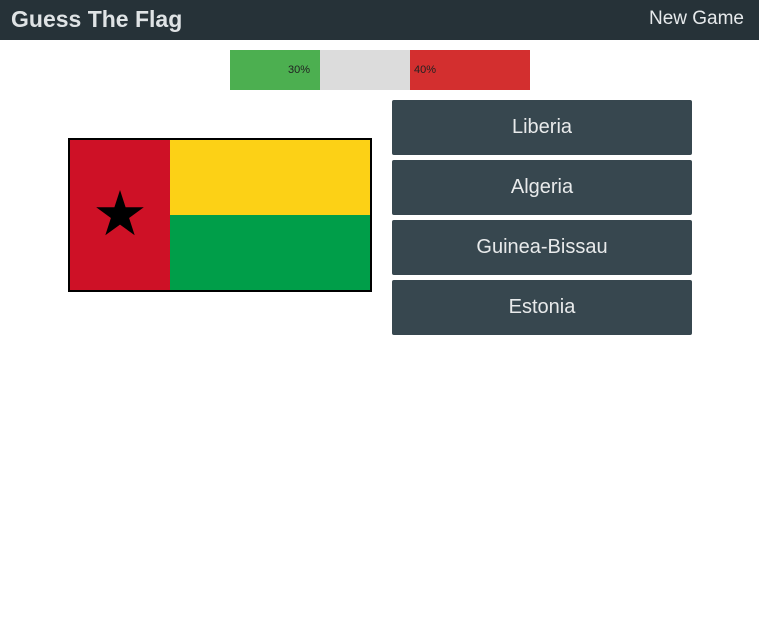  Describe the element at coordinates (542, 187) in the screenshot. I see `answer-button-algeria: Algeria` at that location.